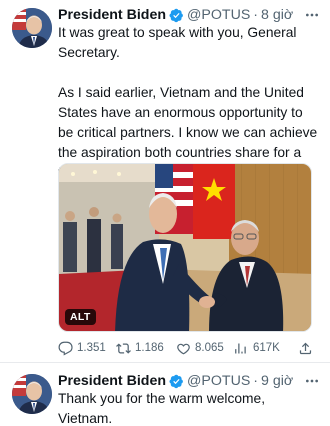  Describe the element at coordinates (91, 348) in the screenshot. I see `reply-count: 1.351` at that location.